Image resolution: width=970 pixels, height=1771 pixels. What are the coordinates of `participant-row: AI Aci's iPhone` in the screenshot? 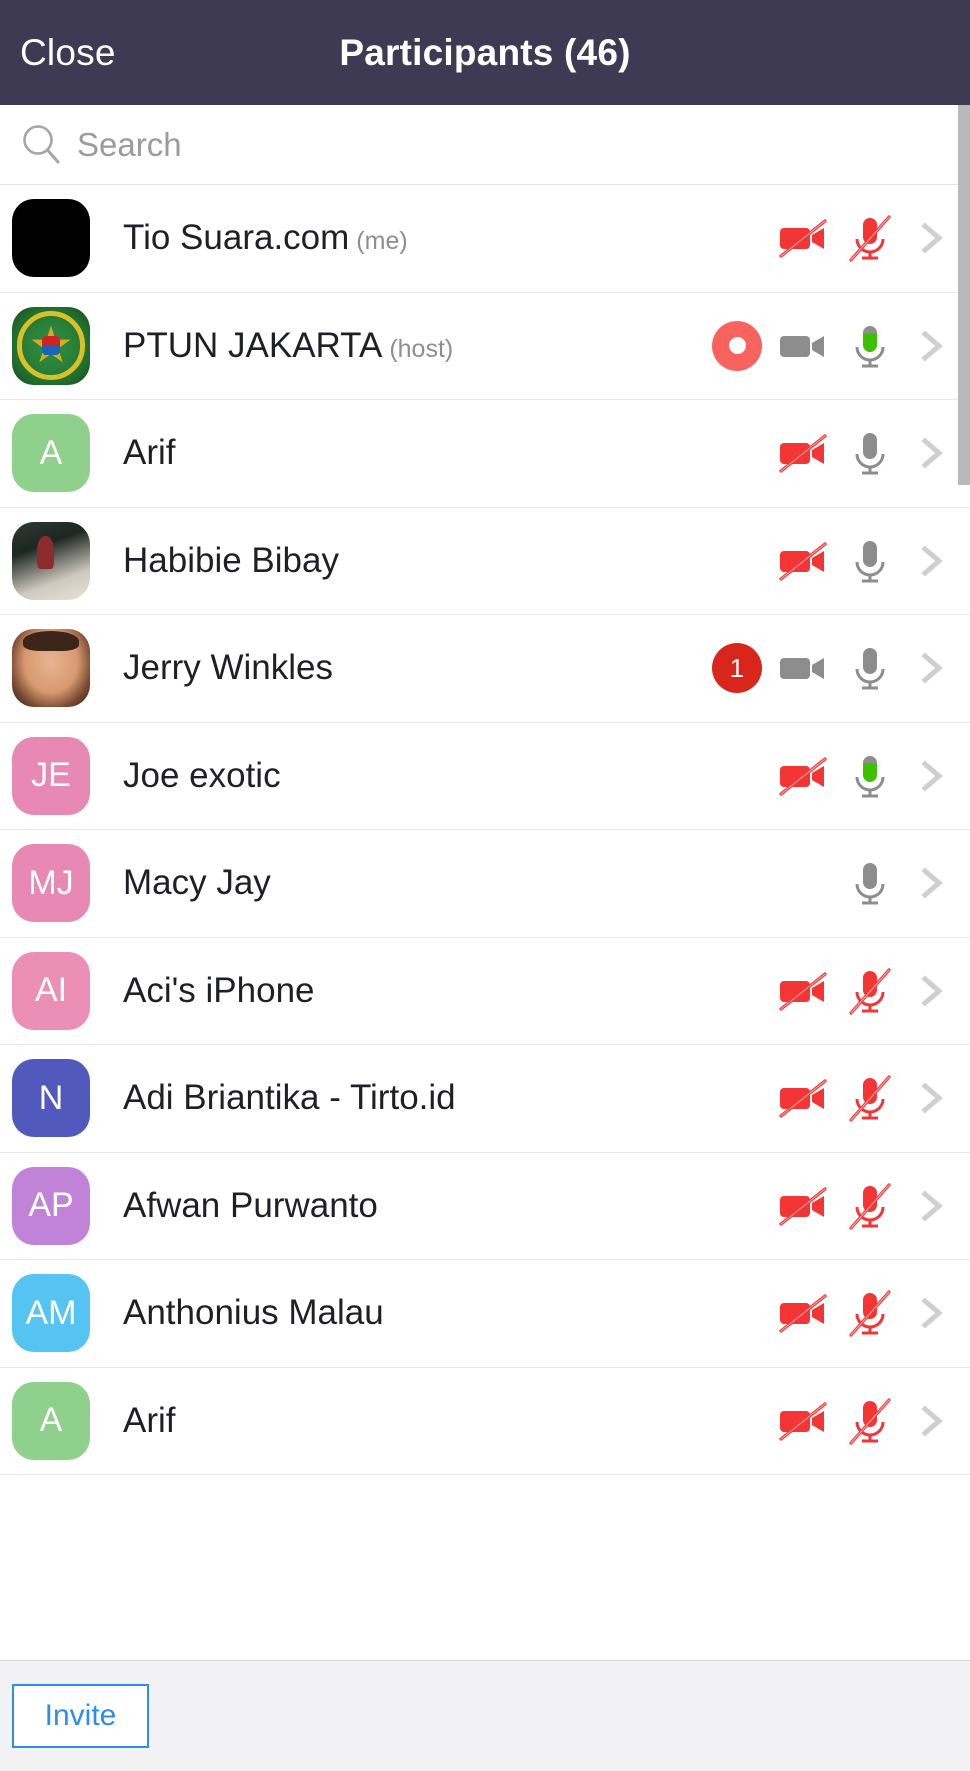 It's located at (485, 991).